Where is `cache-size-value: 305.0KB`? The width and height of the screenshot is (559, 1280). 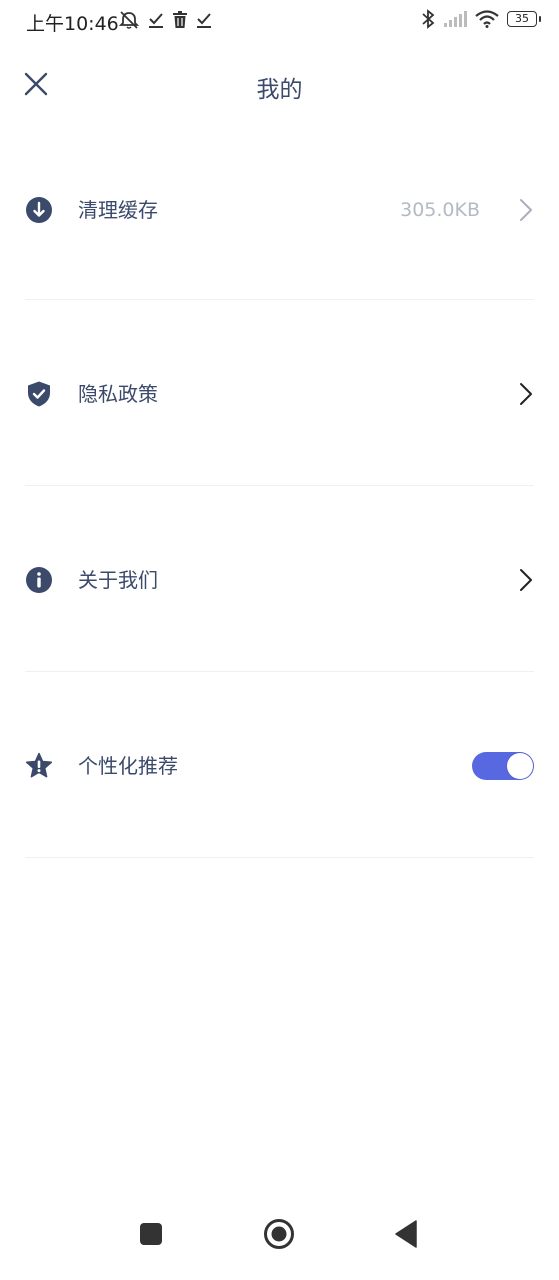
cache-size-value: 305.0KB is located at coordinates (440, 210).